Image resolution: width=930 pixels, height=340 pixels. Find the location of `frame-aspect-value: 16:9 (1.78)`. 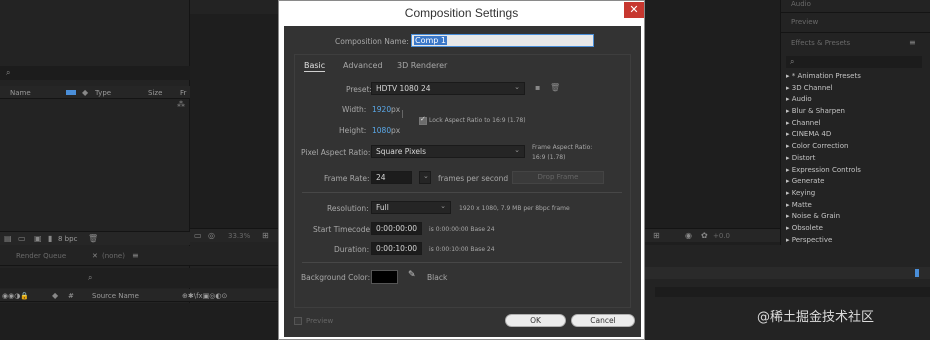

frame-aspect-value: 16:9 (1.78) is located at coordinates (549, 157).